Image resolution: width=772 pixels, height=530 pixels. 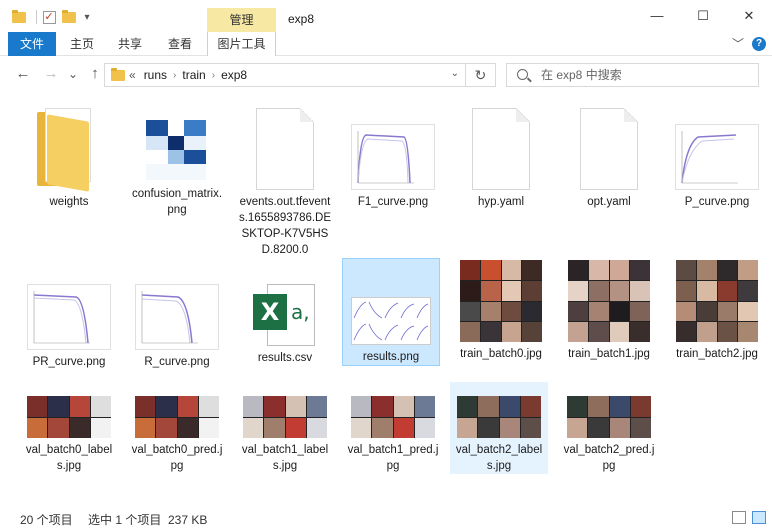 I want to click on list-item-selected: results.png, so click(x=391, y=312).